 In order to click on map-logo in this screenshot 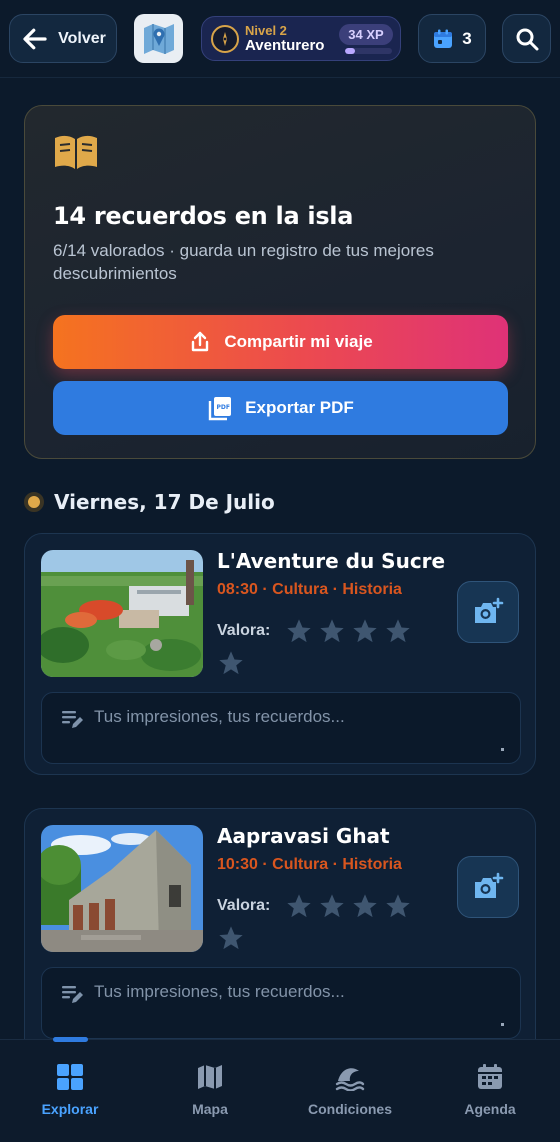, I will do `click(158, 38)`.